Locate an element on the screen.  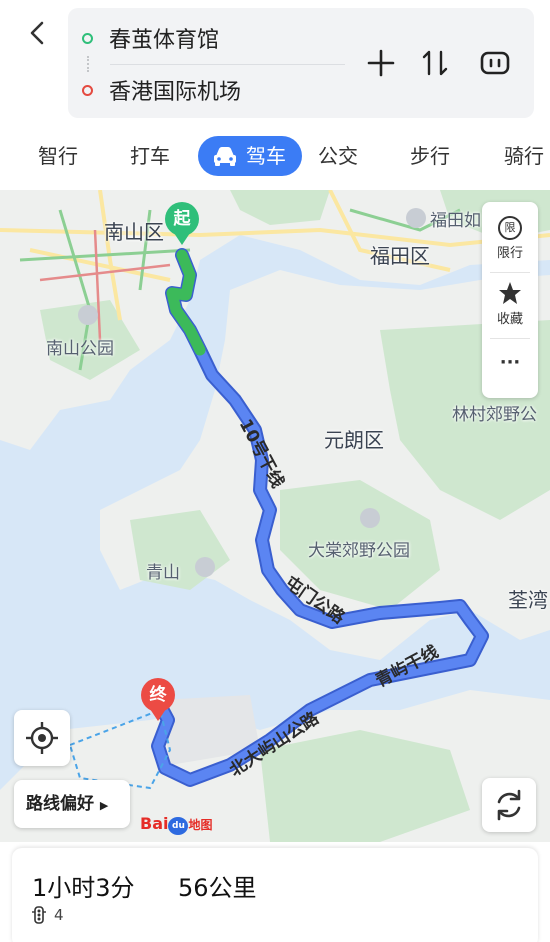
label-tai-lam: 大棠郊野公园 is located at coordinates (359, 551).